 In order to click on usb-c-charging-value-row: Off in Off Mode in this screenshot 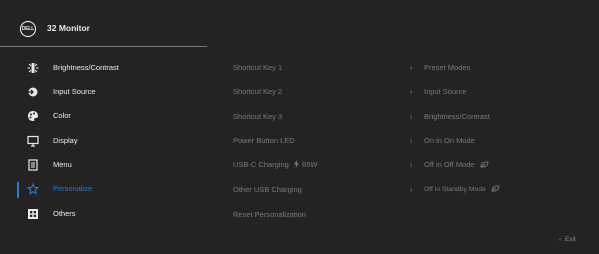, I will do `click(456, 164)`.